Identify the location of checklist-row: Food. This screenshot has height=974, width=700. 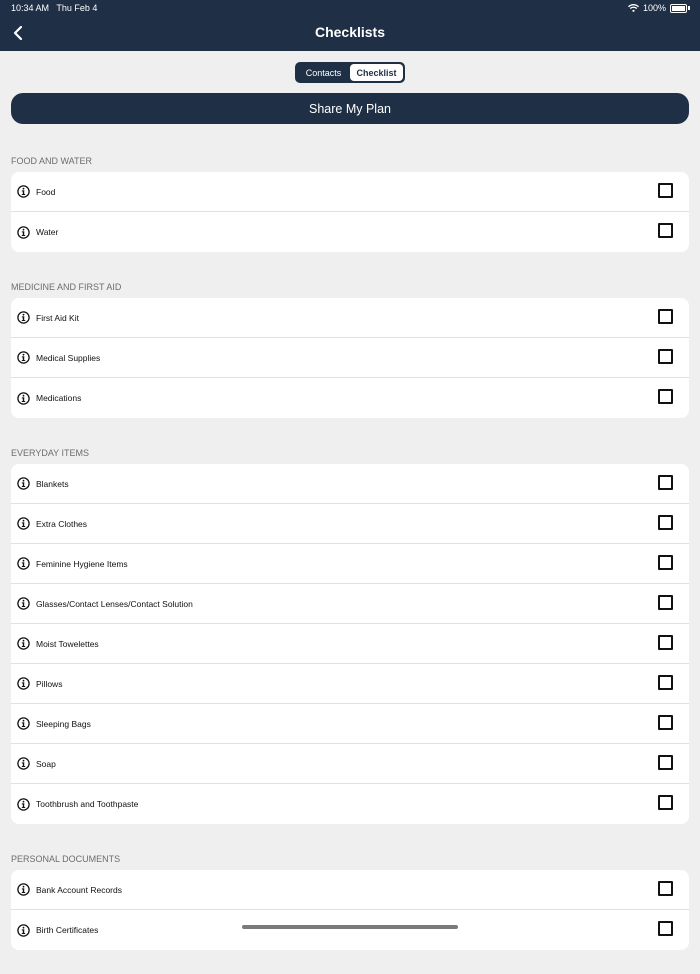
(350, 192).